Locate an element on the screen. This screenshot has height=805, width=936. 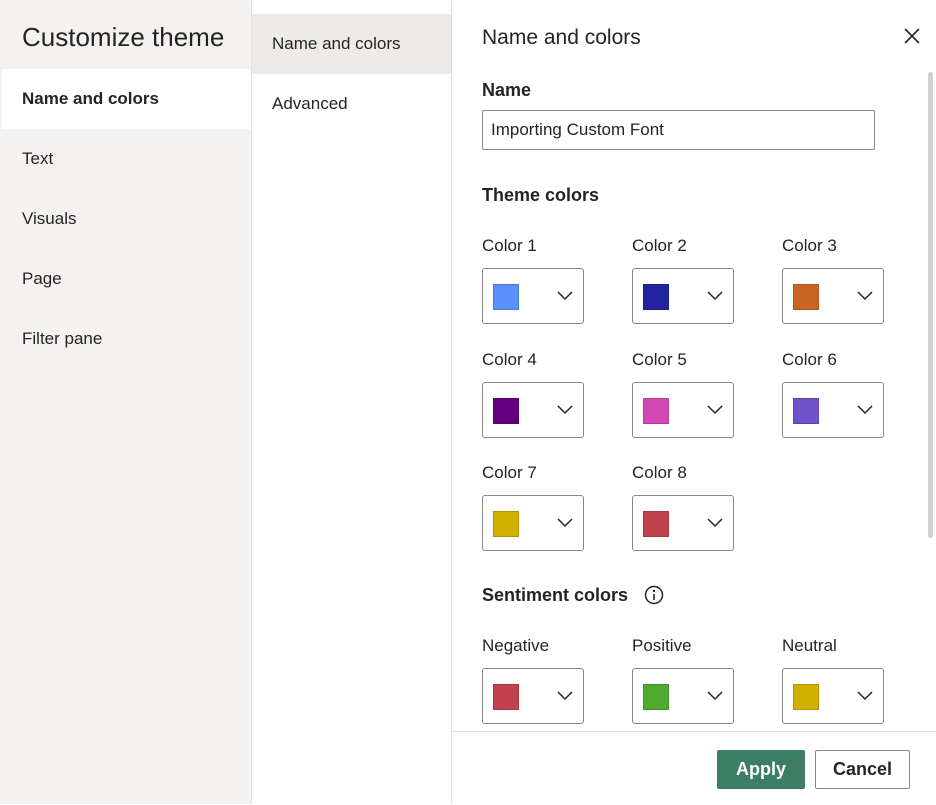
color-label: Neutral is located at coordinates (809, 645).